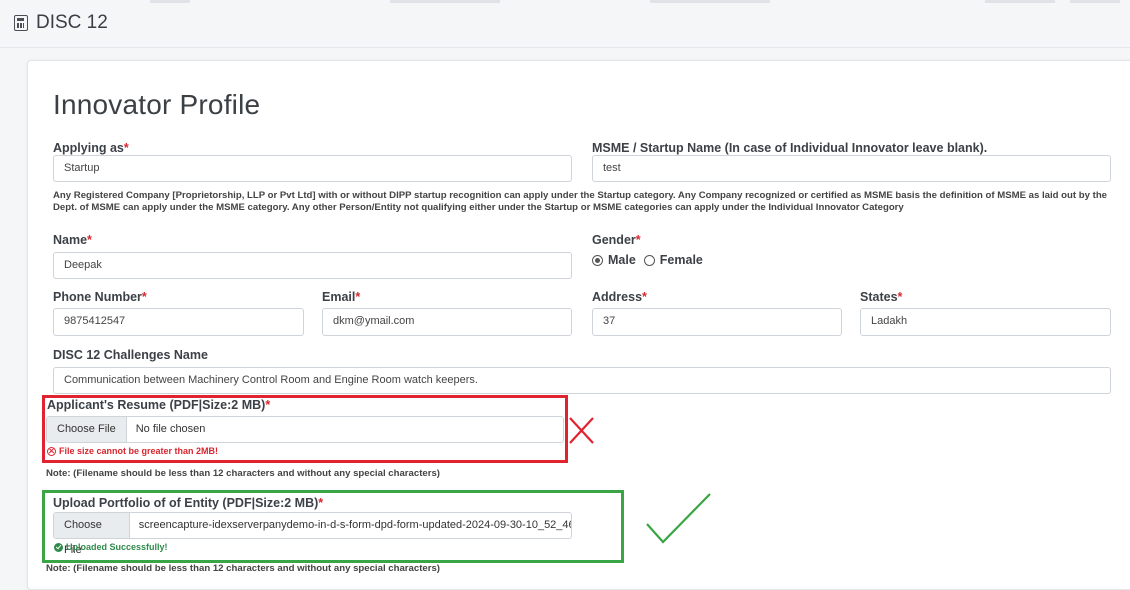 The image size is (1130, 590). What do you see at coordinates (851, 168) in the screenshot?
I see `msme-name-input: test` at bounding box center [851, 168].